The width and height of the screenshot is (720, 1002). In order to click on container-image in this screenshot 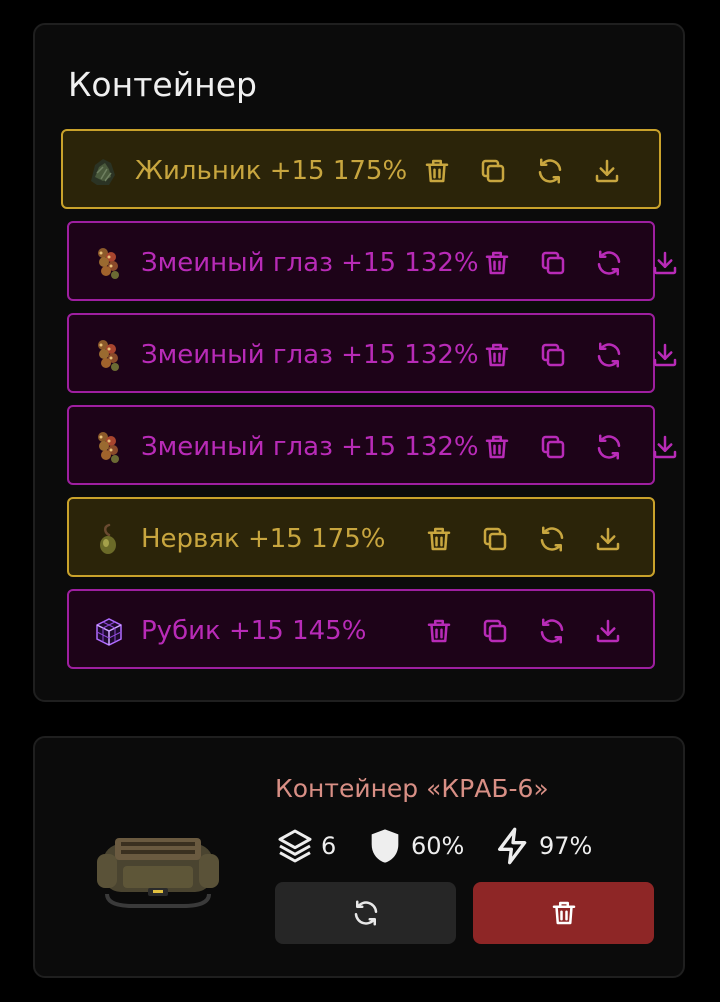, I will do `click(158, 873)`.